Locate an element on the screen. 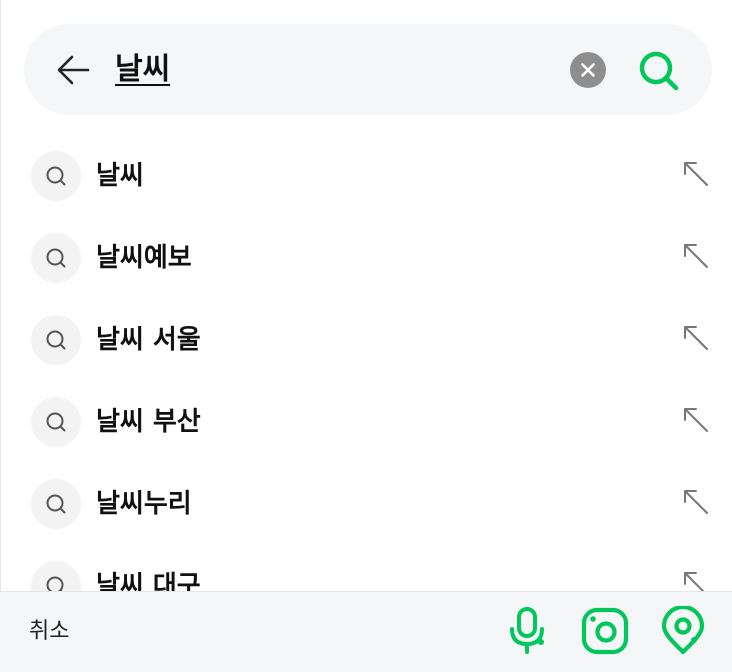 The image size is (732, 672). location-search-button is located at coordinates (683, 631).